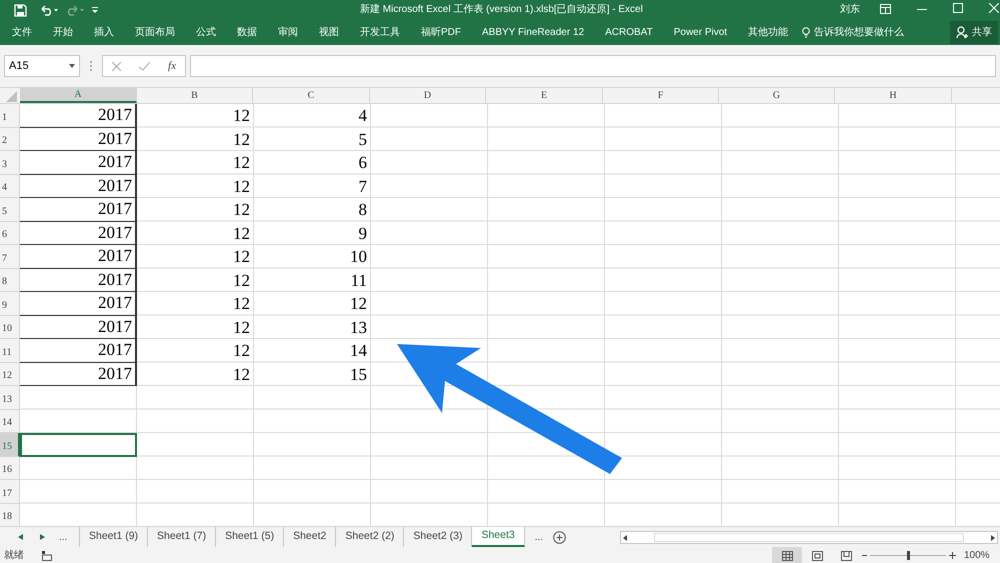 The width and height of the screenshot is (1000, 563). I want to click on row-header: 3, so click(10, 162).